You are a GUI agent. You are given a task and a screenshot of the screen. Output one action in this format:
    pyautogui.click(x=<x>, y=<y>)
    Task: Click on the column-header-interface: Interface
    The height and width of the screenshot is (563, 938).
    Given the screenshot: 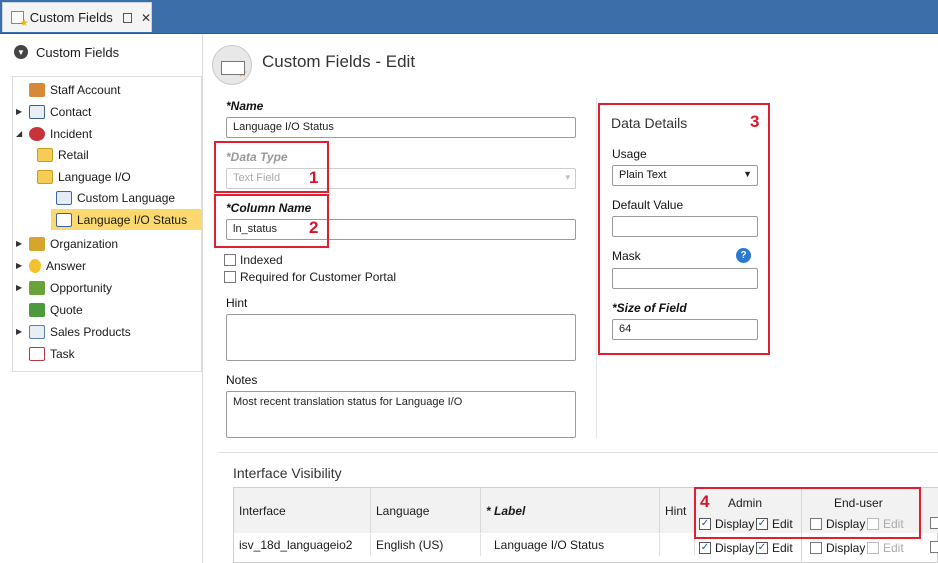 What is the action you would take?
    pyautogui.click(x=302, y=510)
    